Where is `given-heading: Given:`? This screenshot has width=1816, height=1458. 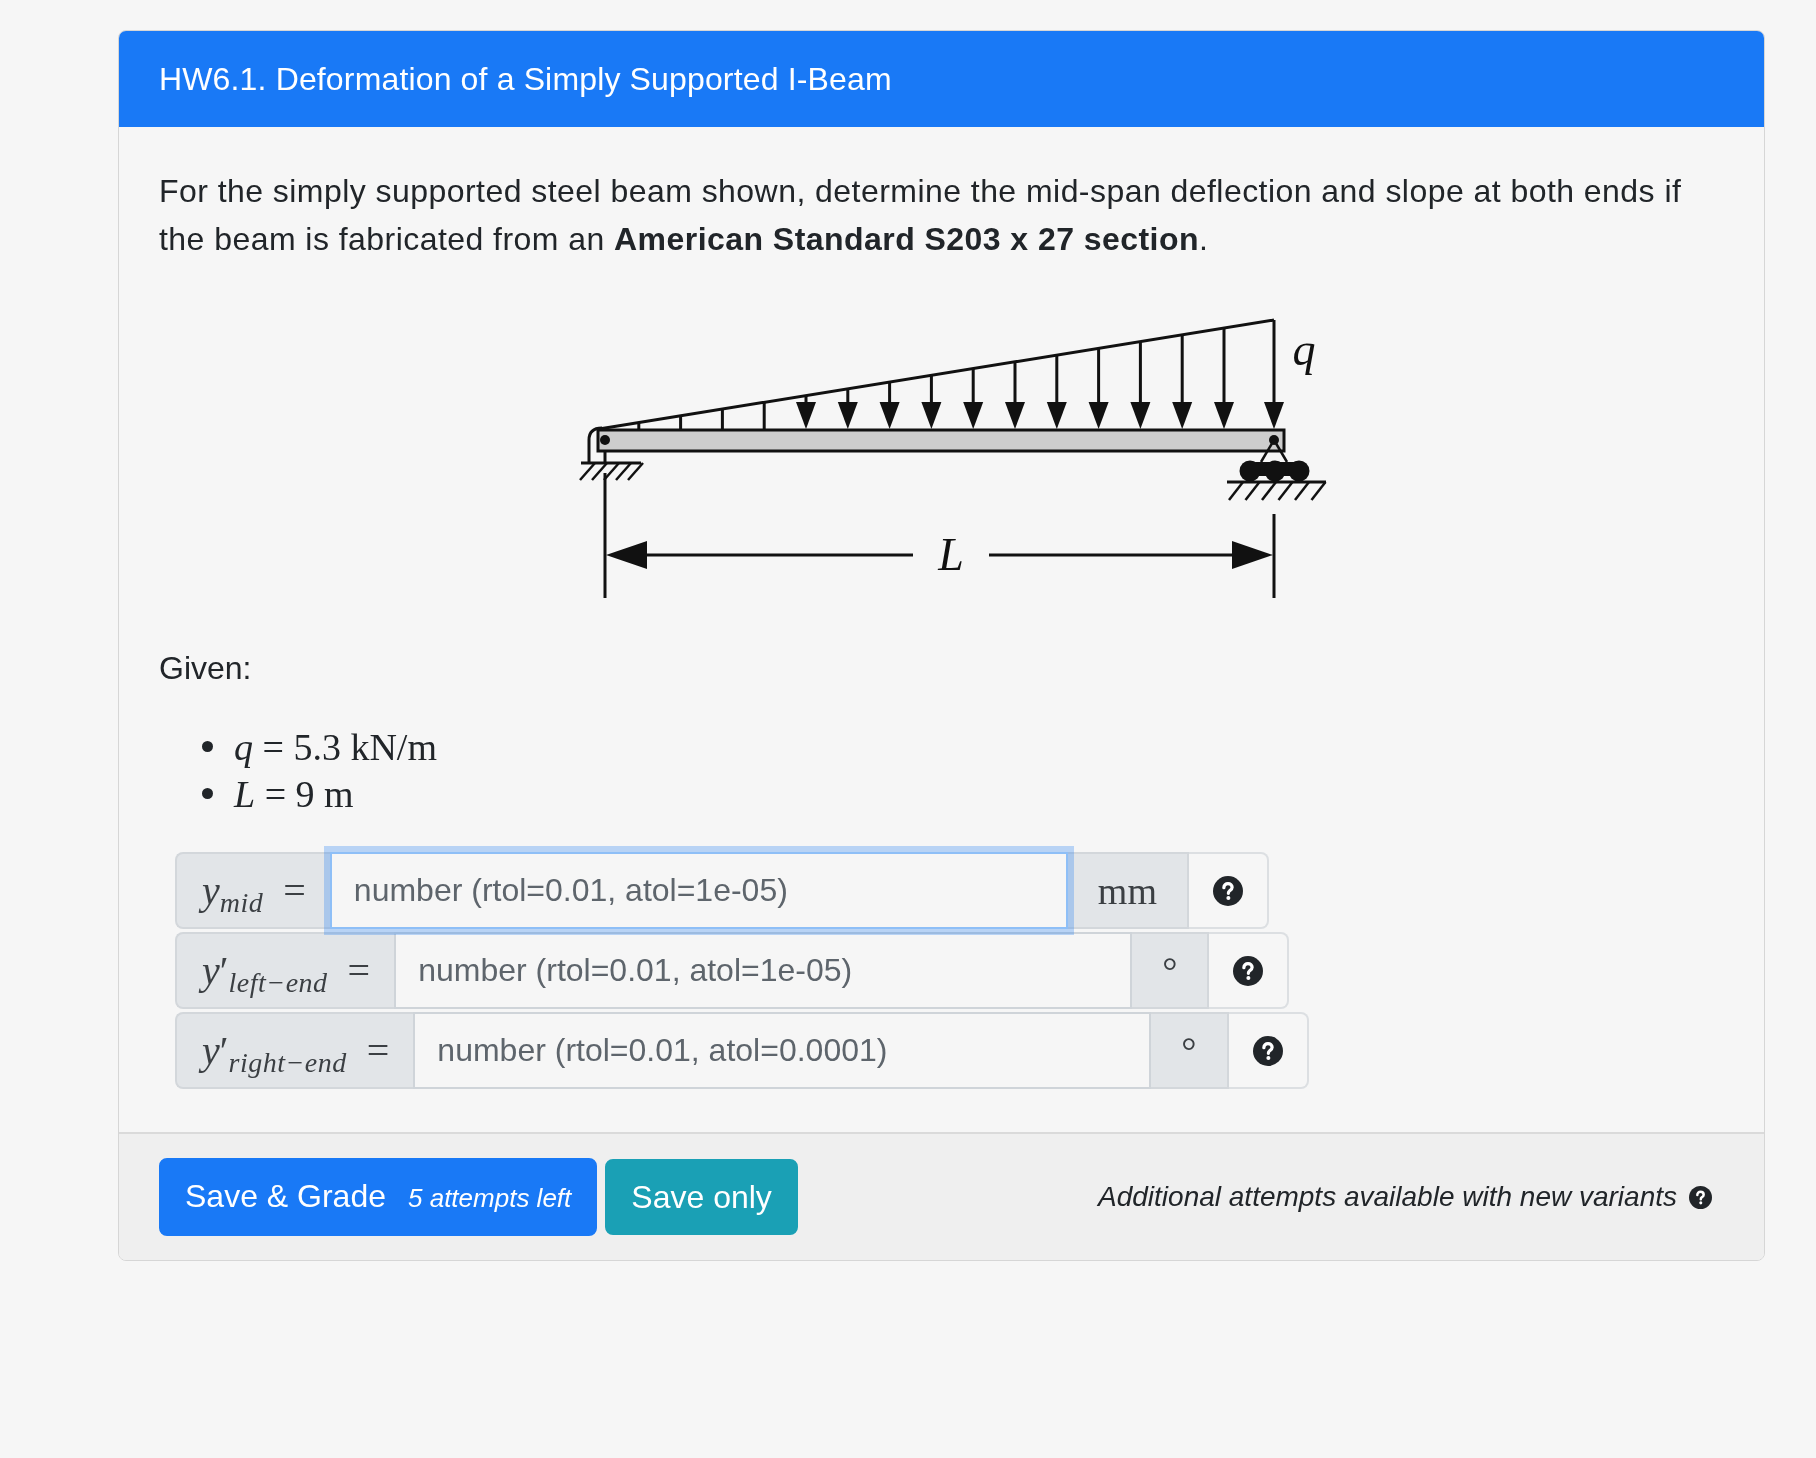
given-heading: Given: is located at coordinates (206, 668).